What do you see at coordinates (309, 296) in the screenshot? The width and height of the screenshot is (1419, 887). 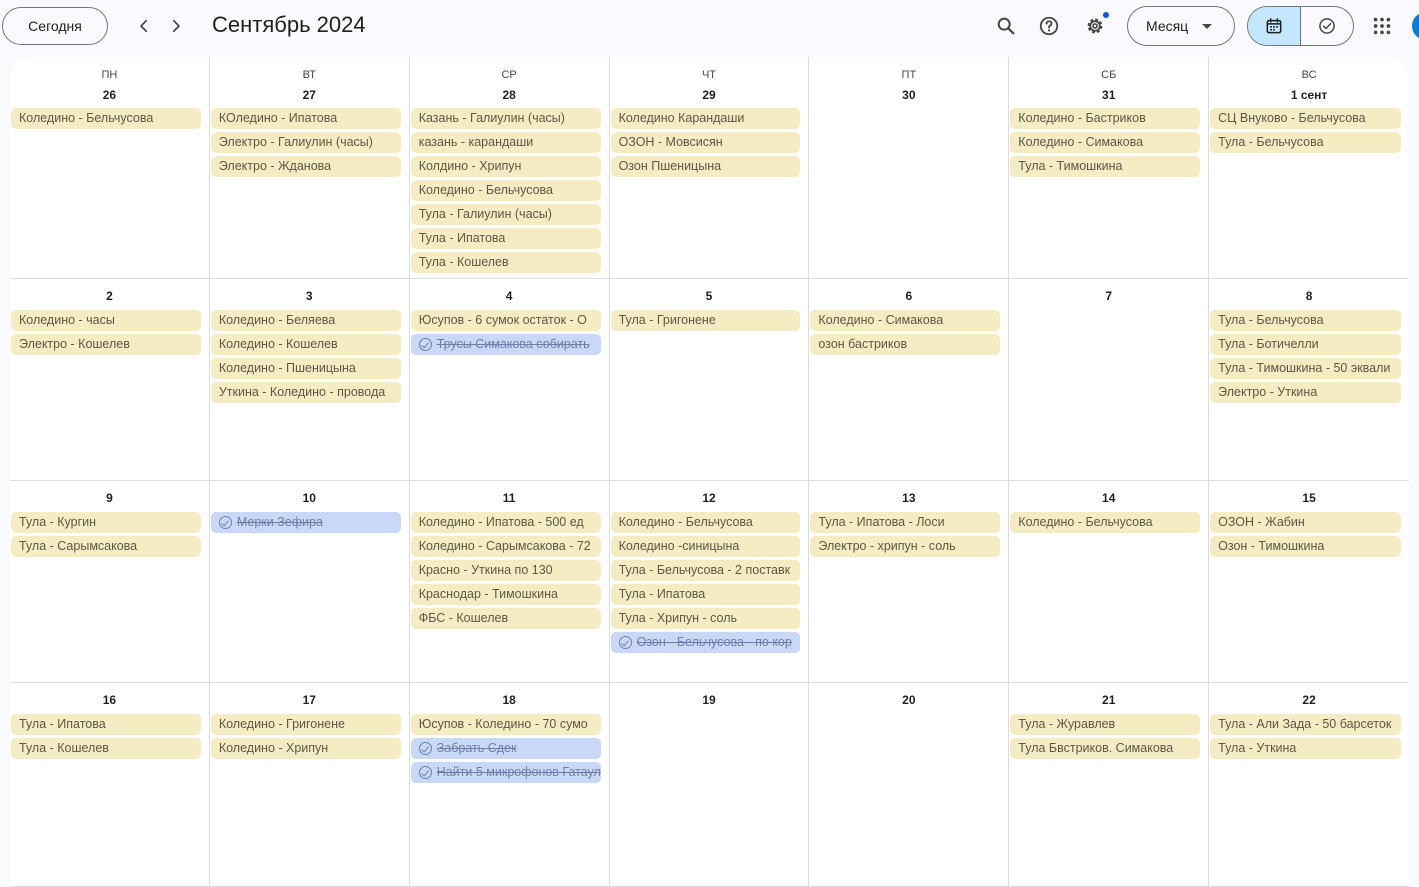 I see `day-number: 3` at bounding box center [309, 296].